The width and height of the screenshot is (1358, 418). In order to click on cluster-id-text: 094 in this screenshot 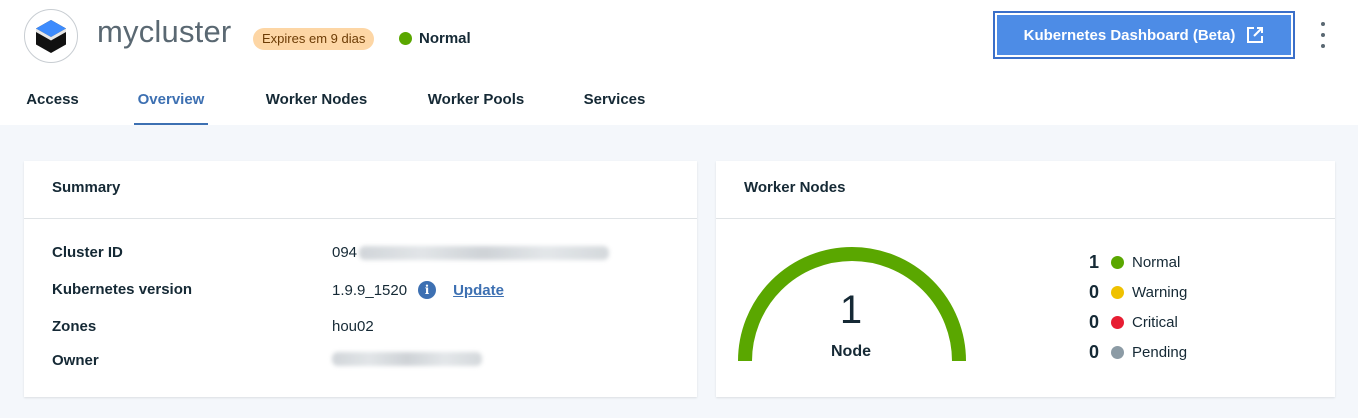, I will do `click(345, 252)`.